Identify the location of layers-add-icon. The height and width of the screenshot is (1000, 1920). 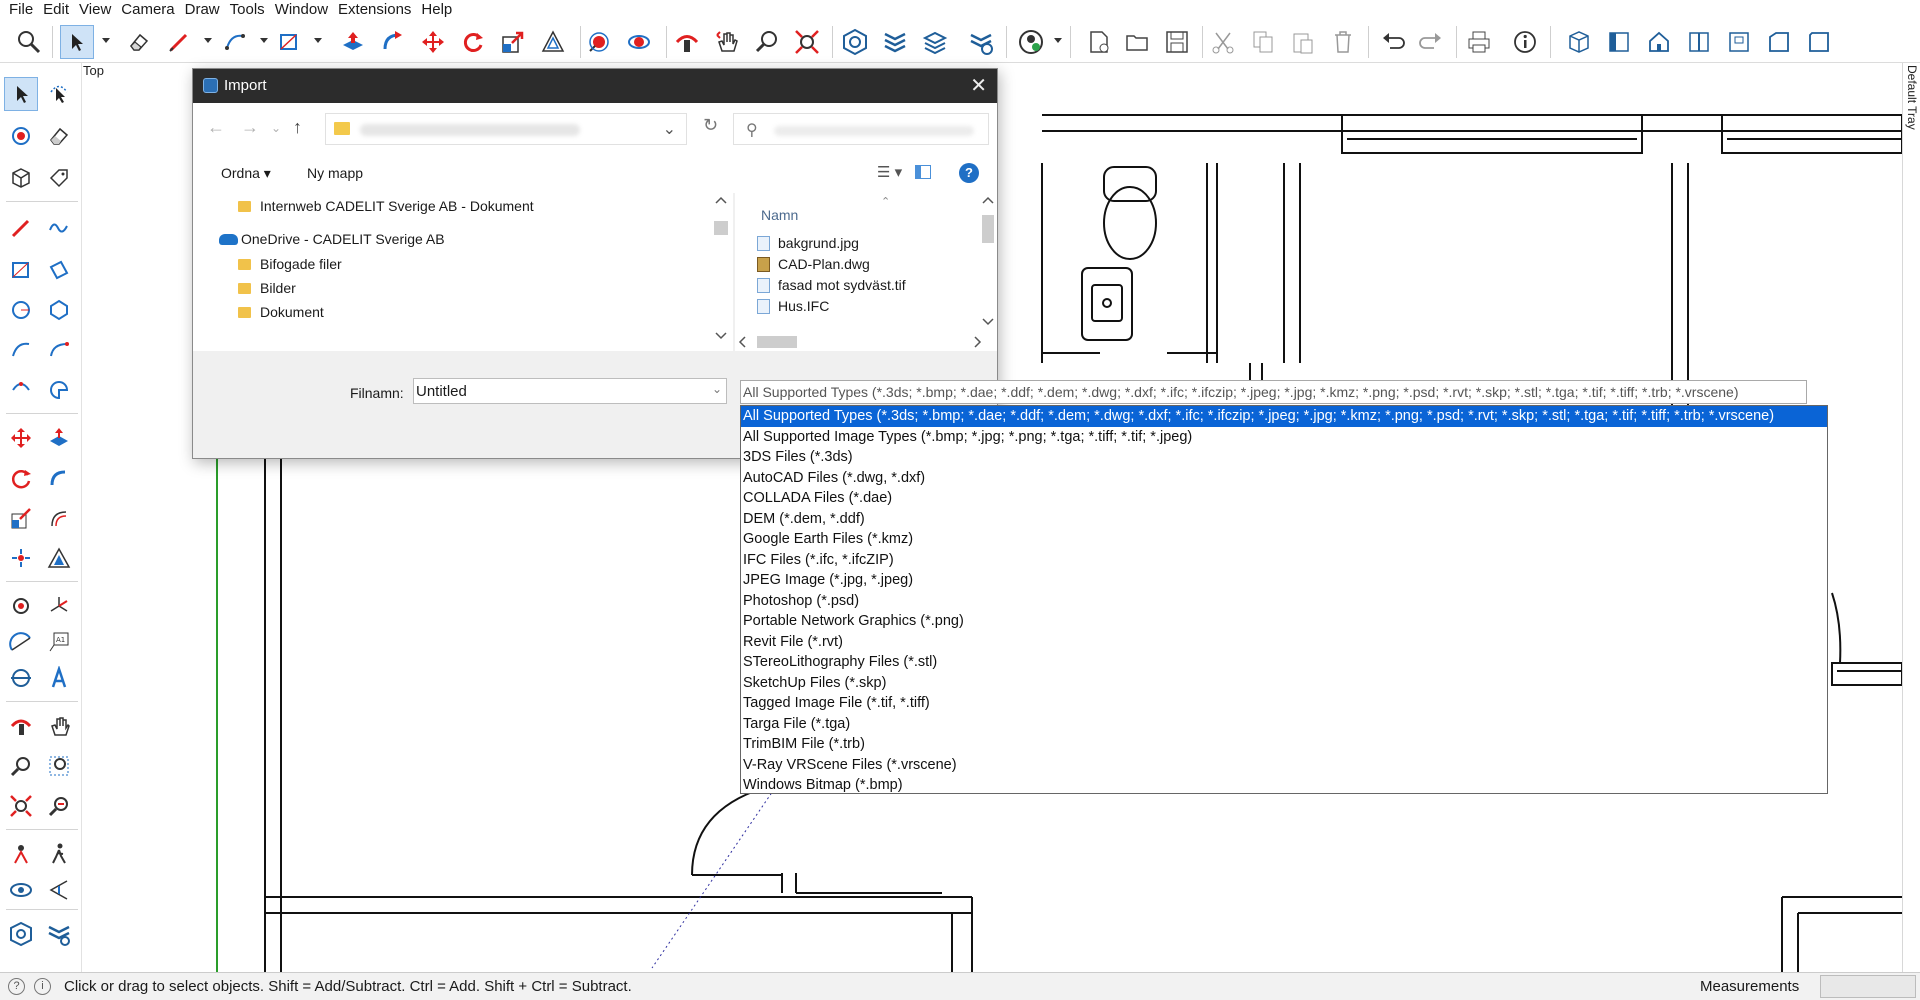
(935, 42).